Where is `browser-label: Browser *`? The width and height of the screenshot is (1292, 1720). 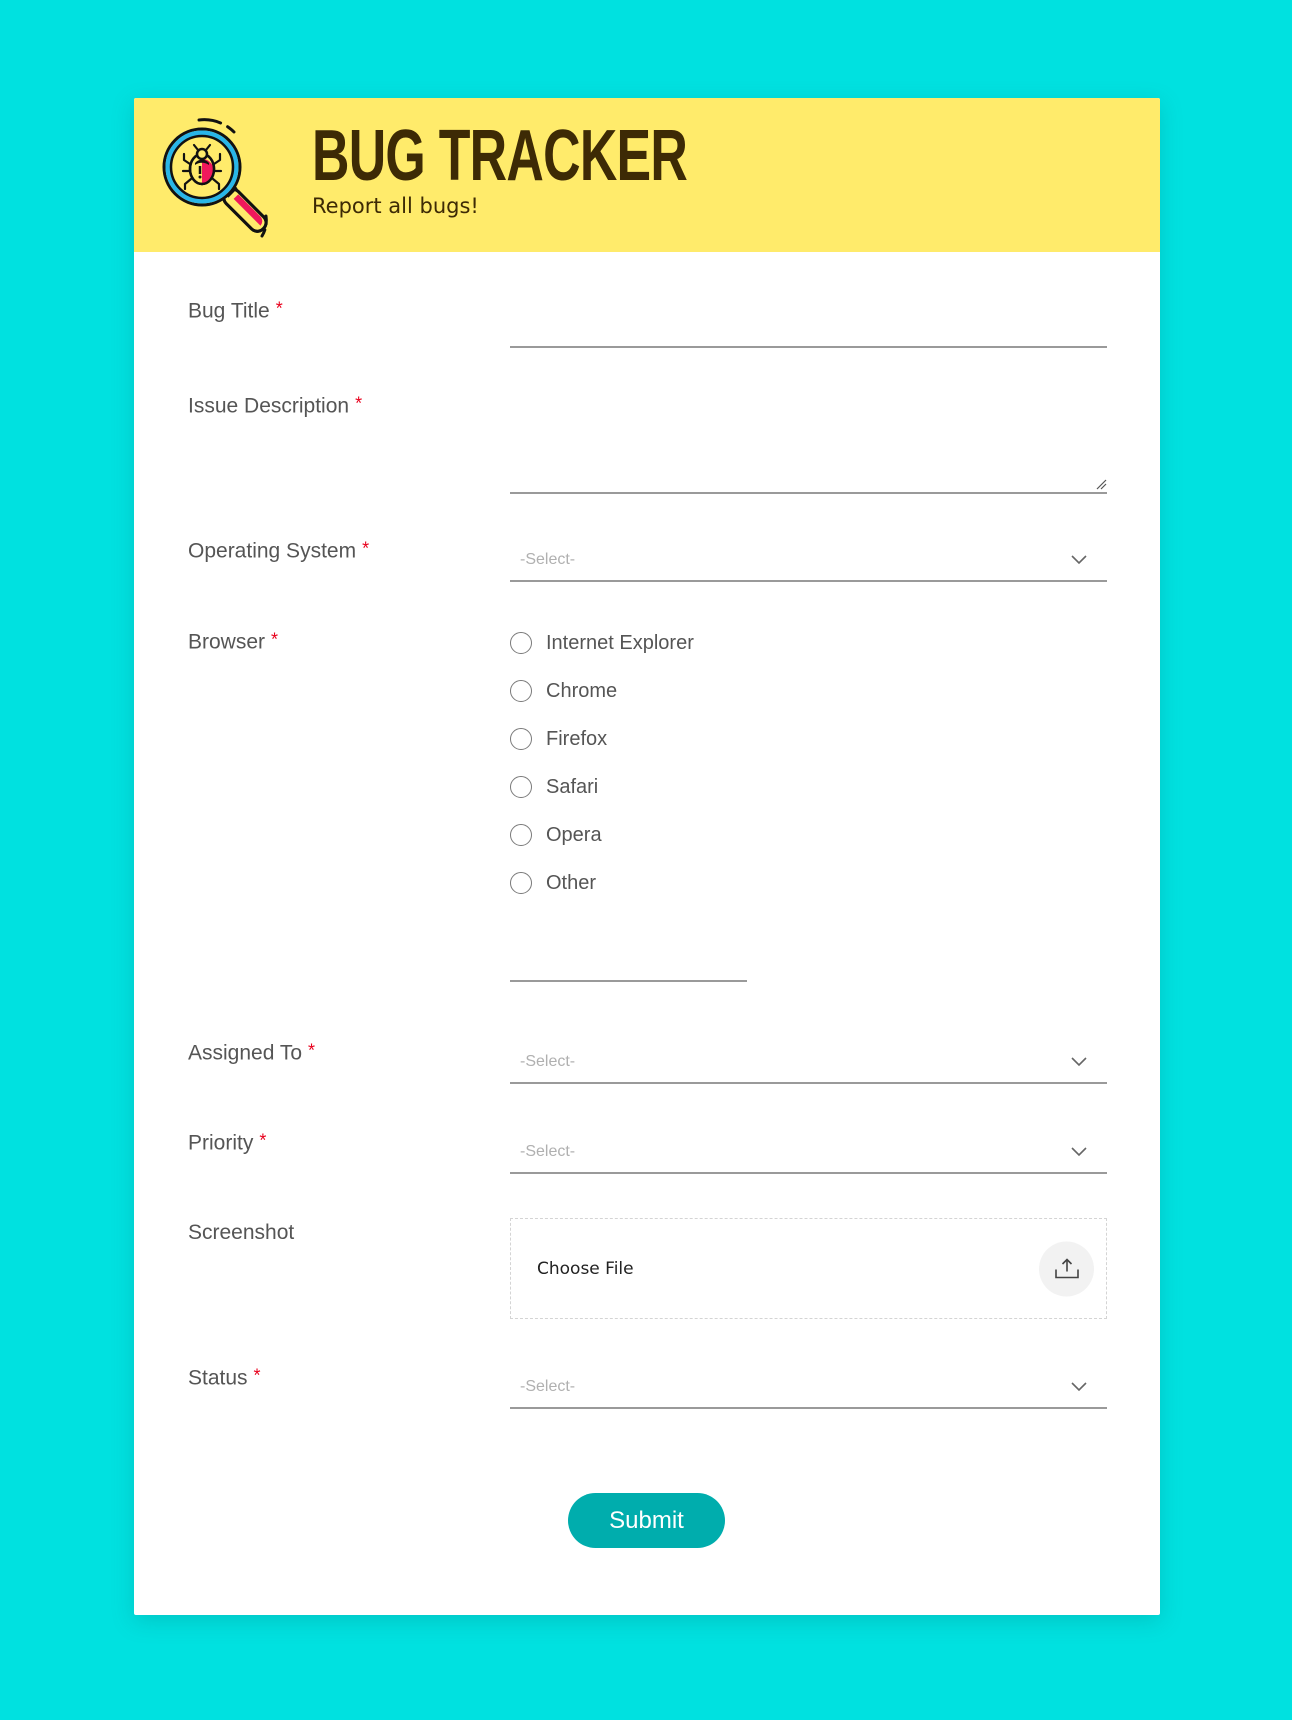 browser-label: Browser * is located at coordinates (233, 642).